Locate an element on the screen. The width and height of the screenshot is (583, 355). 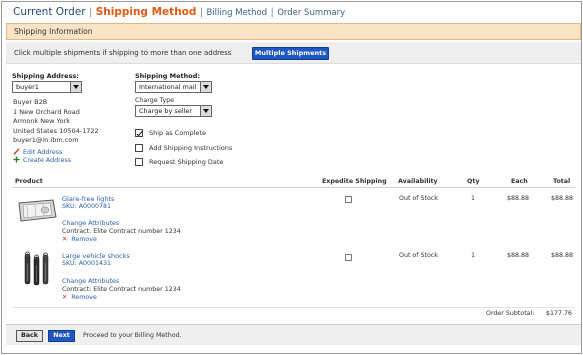
next-button: Next is located at coordinates (61, 336).